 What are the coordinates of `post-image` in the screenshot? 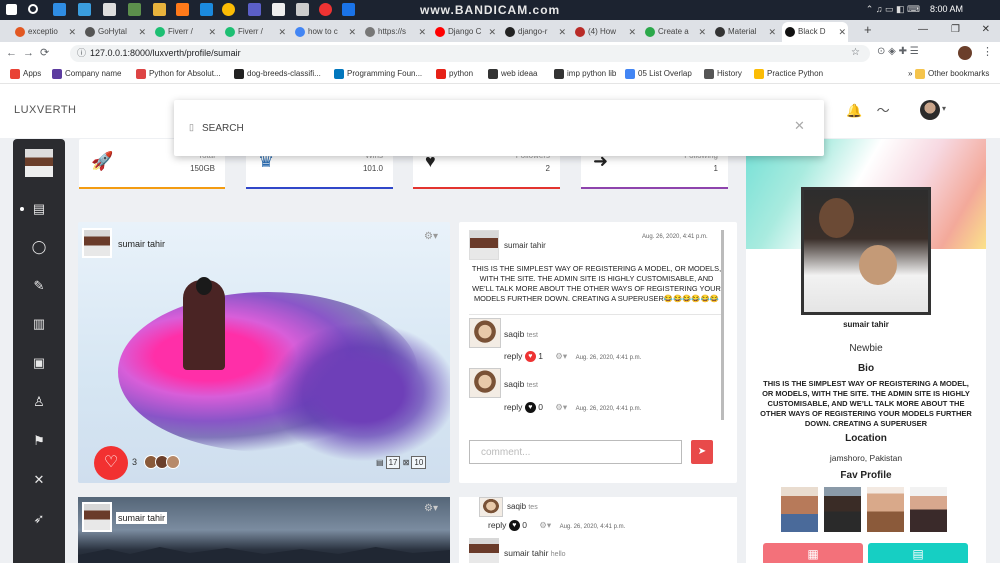 It's located at (264, 530).